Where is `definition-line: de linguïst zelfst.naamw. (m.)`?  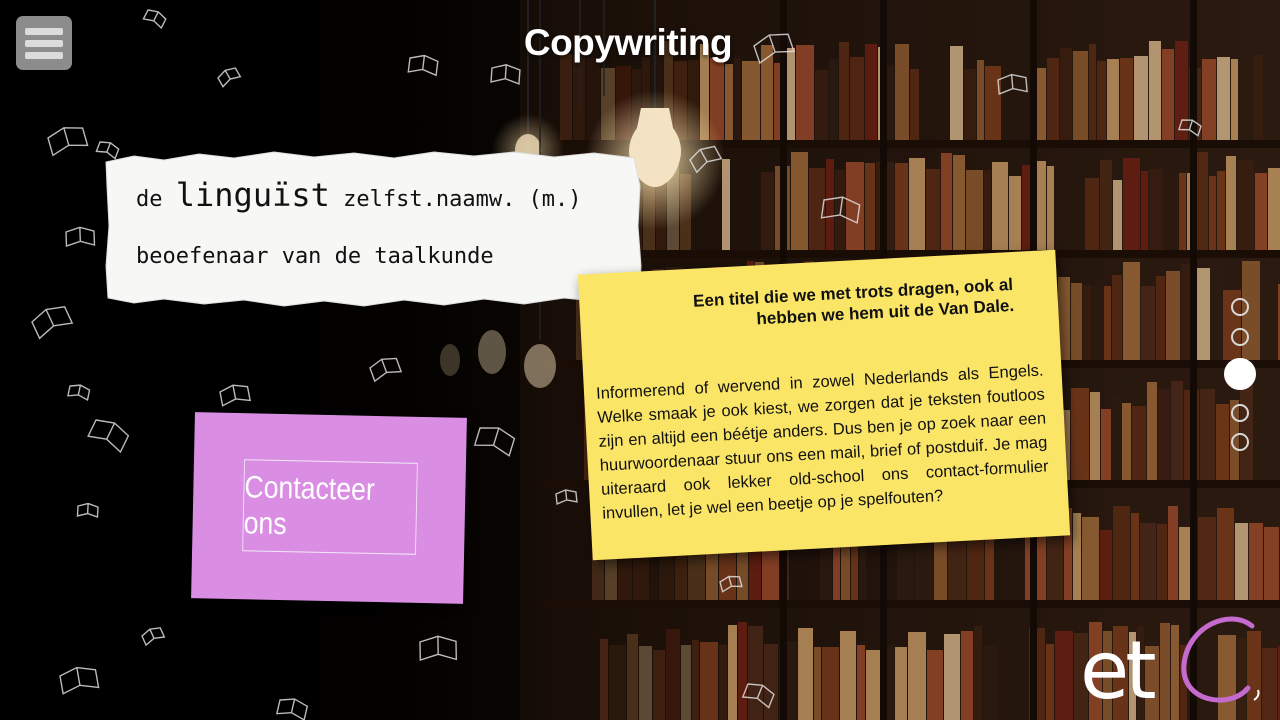 definition-line: de linguïst zelfst.naamw. (m.) is located at coordinates (359, 195).